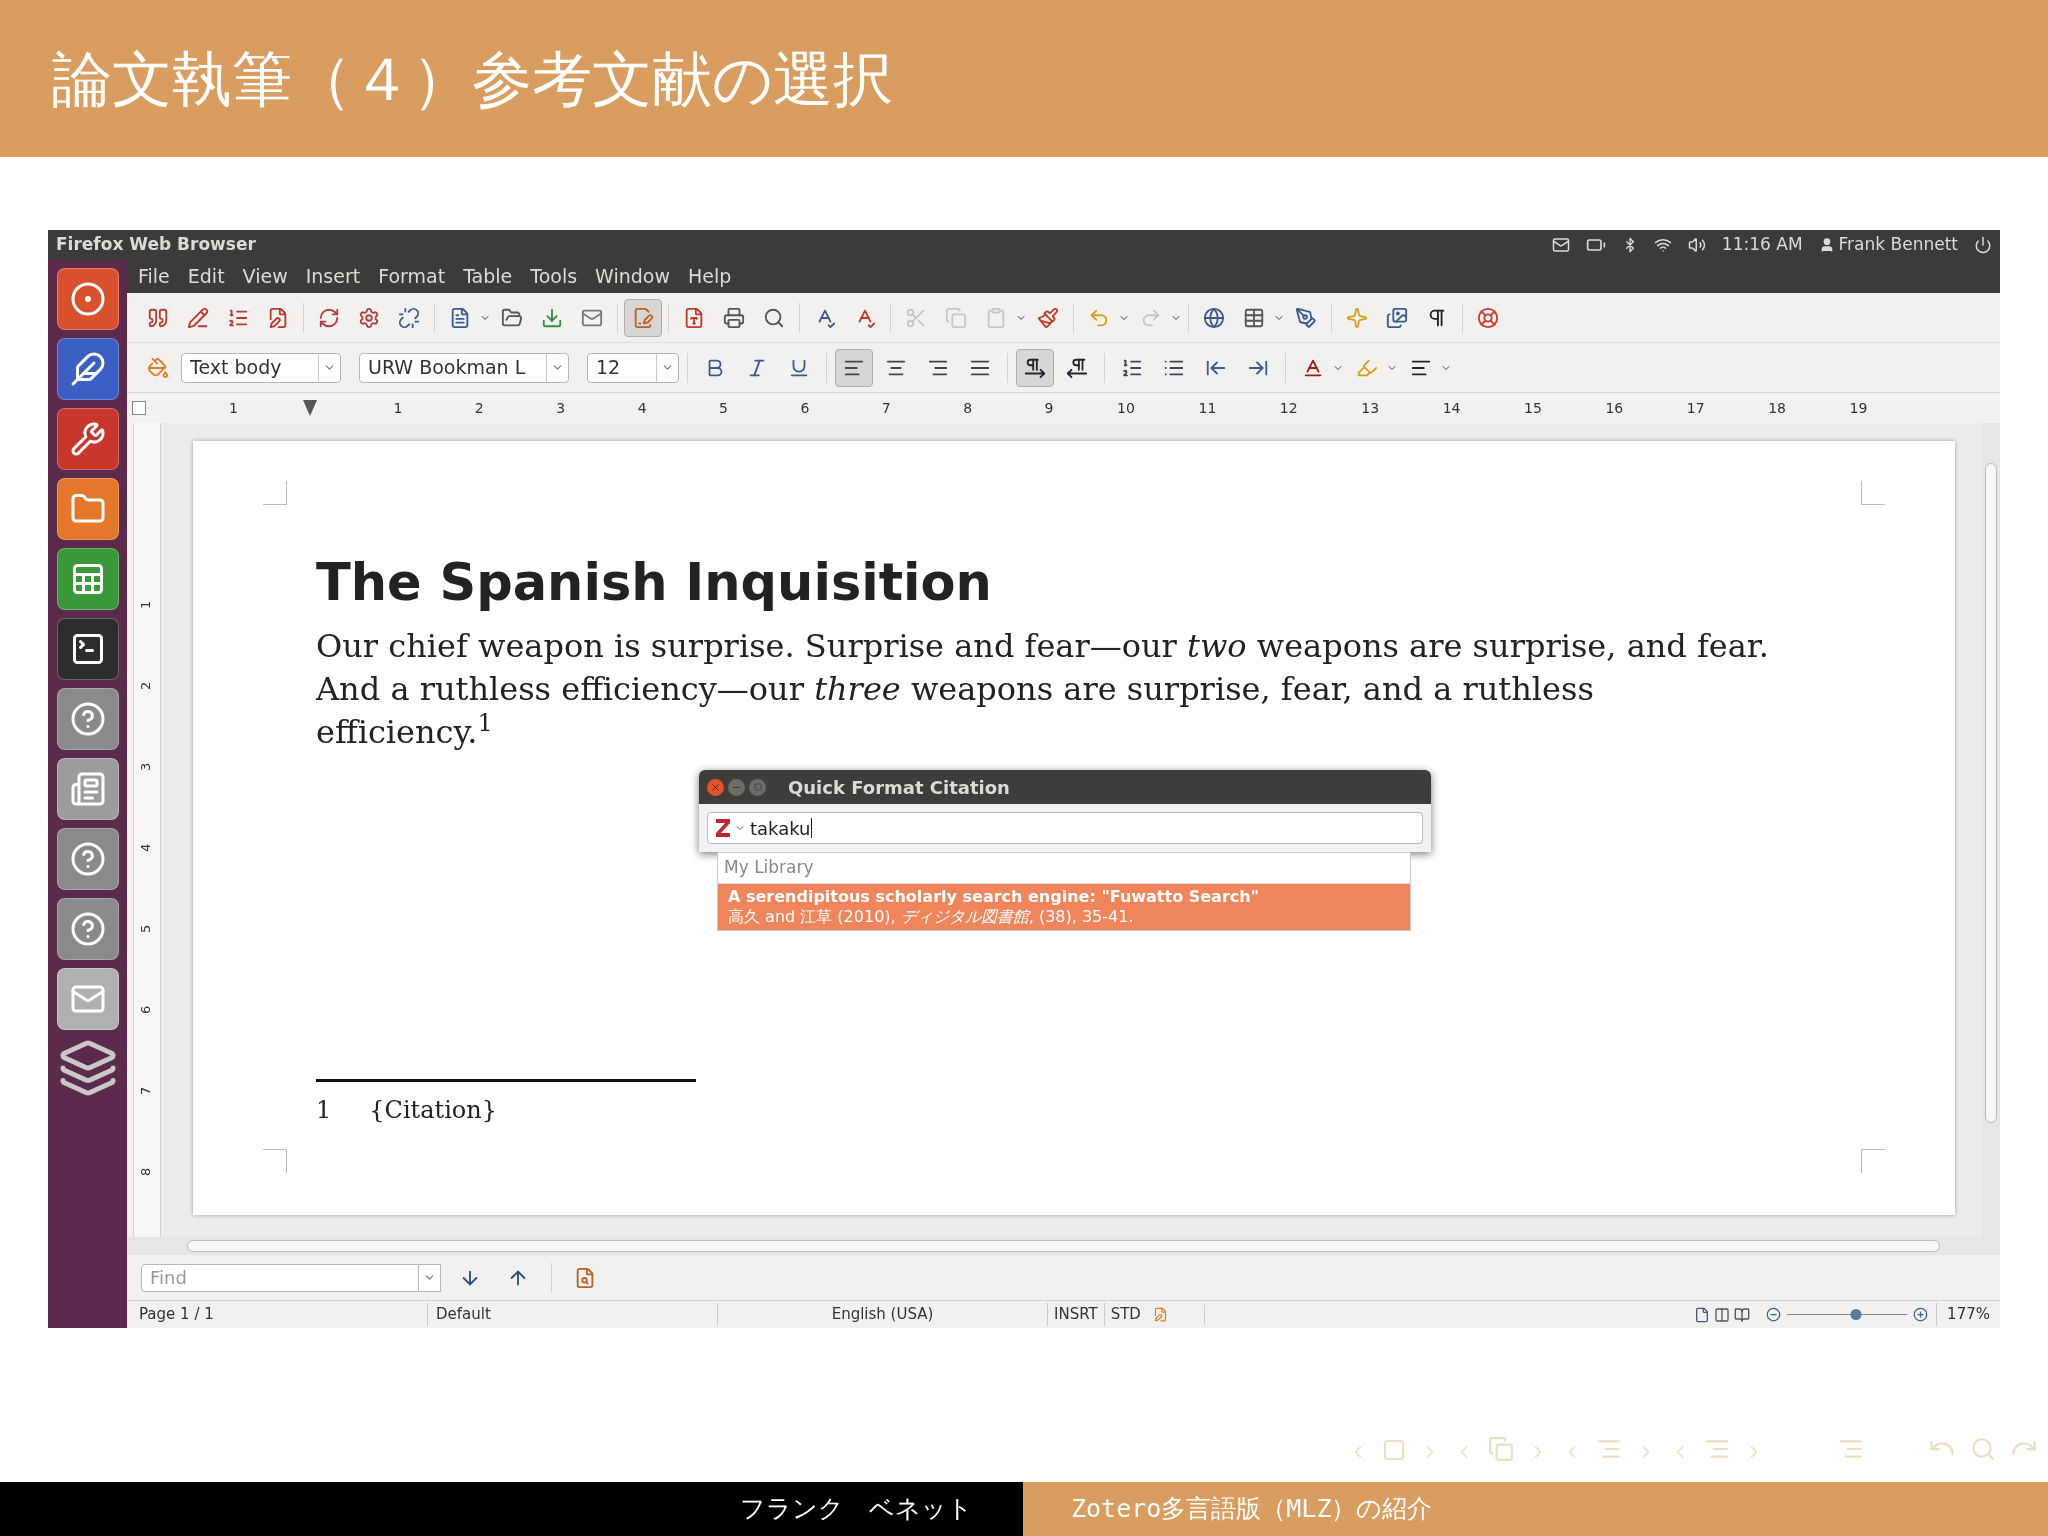 Image resolution: width=2048 pixels, height=1536 pixels. I want to click on newspaper-icon, so click(87, 789).